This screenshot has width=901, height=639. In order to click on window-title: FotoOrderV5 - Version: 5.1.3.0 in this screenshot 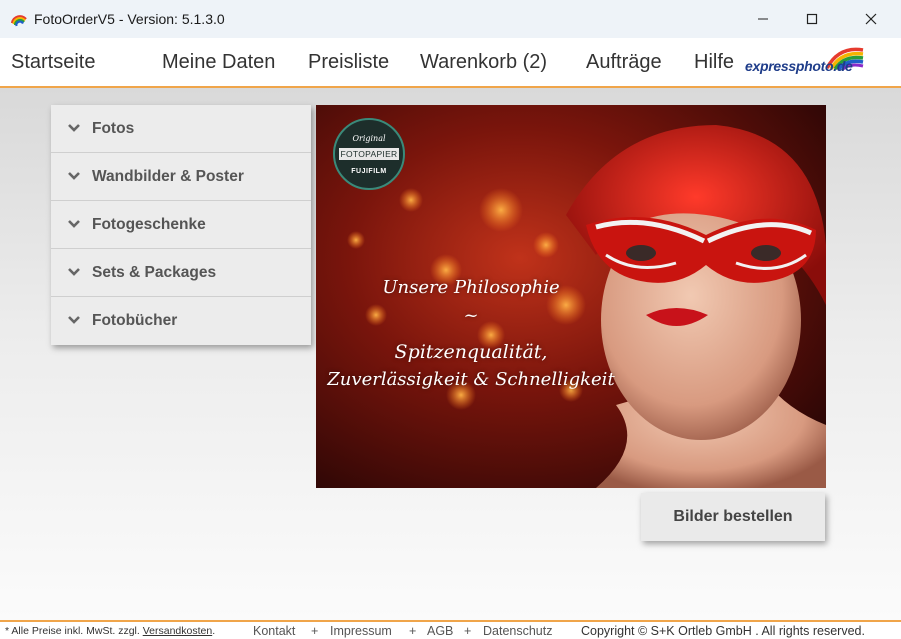, I will do `click(129, 19)`.